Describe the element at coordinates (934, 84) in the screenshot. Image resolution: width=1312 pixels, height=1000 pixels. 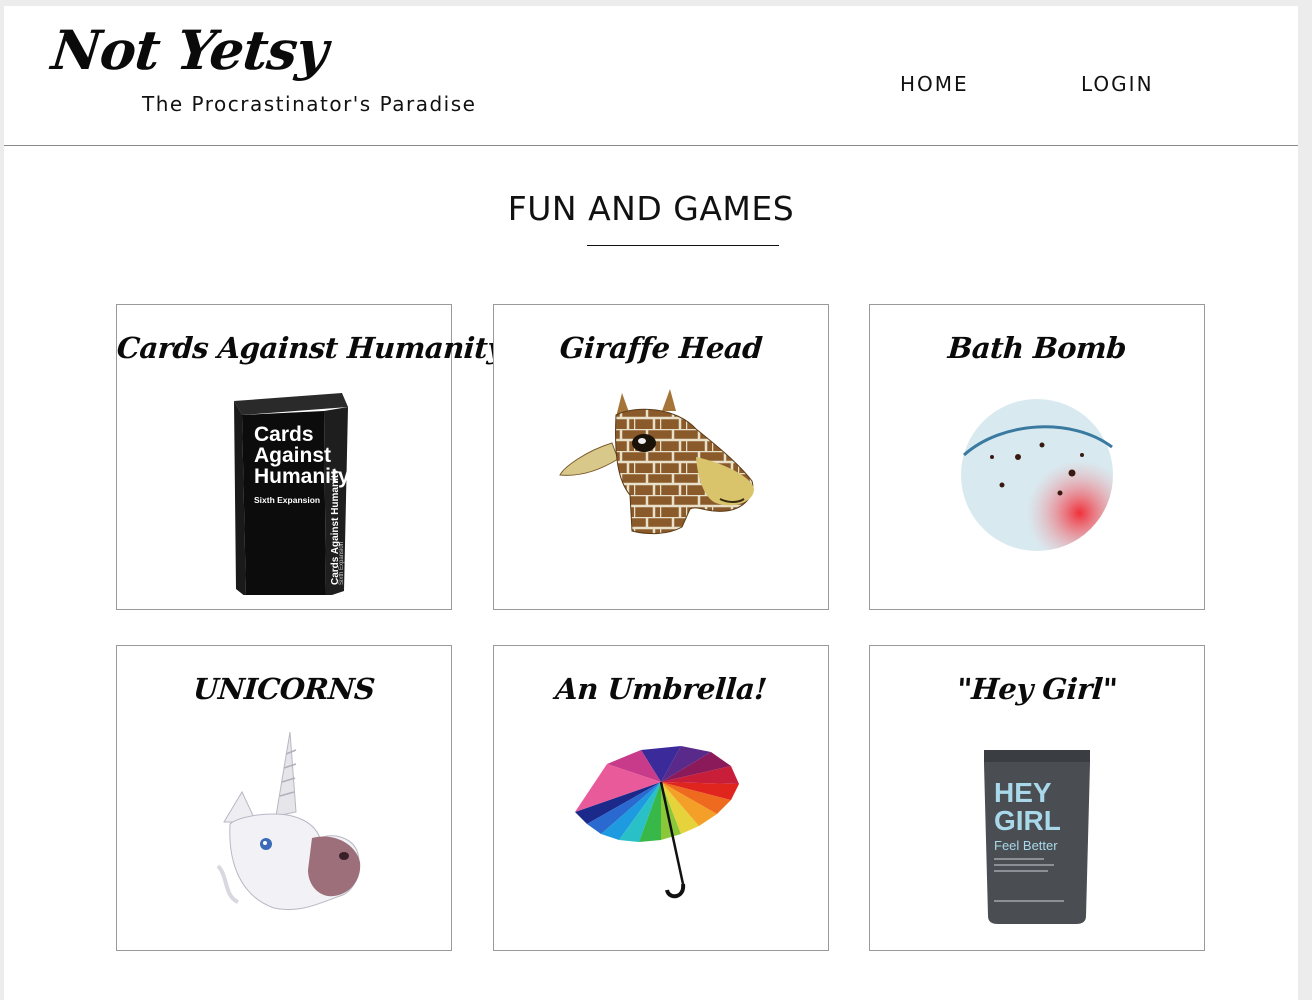
I see `nav-home-link: HOME` at that location.